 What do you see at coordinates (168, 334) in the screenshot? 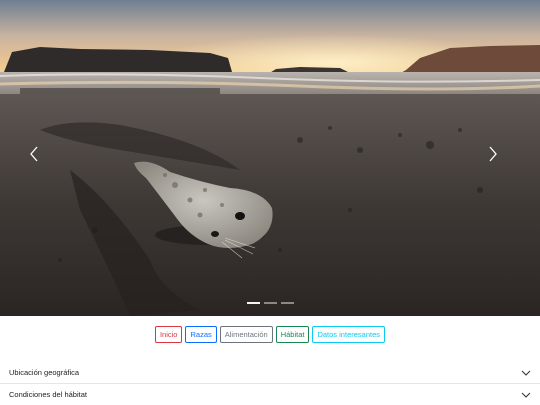
I see `inicio-button: Inicio` at bounding box center [168, 334].